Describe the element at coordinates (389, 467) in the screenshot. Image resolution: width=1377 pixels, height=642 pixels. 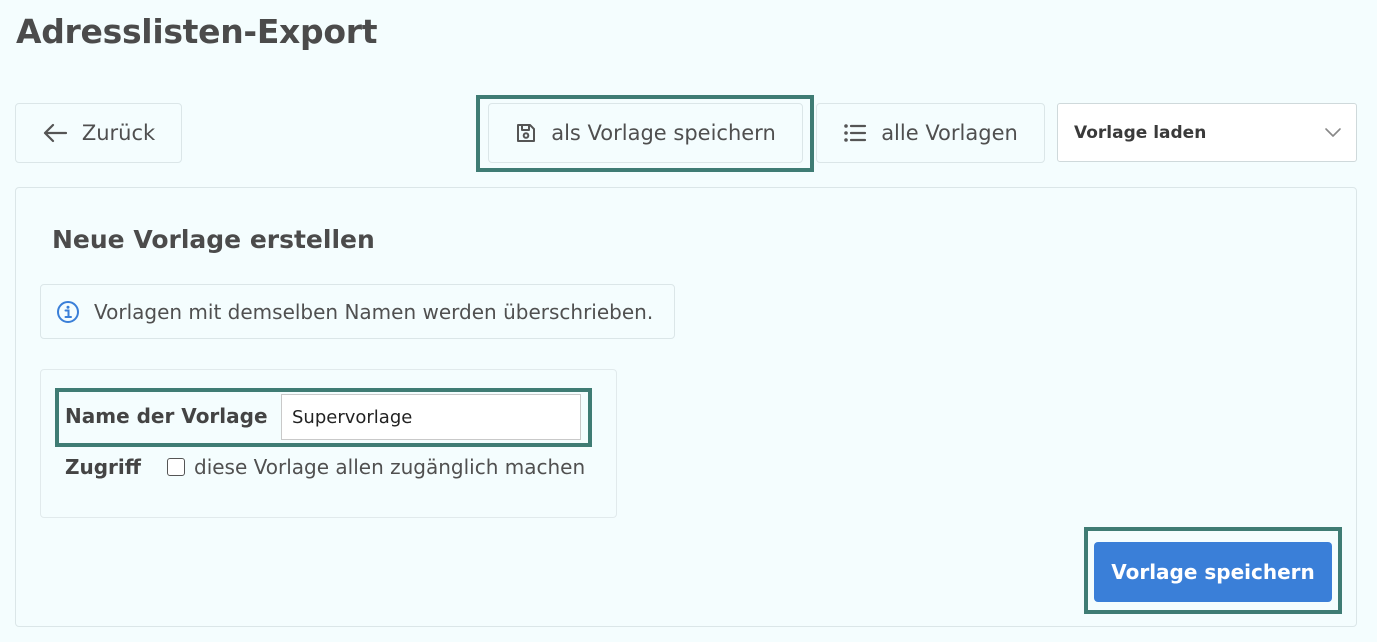
I see `public-access-checkbox-label: diese Vorlage allen zugänglich machen` at that location.